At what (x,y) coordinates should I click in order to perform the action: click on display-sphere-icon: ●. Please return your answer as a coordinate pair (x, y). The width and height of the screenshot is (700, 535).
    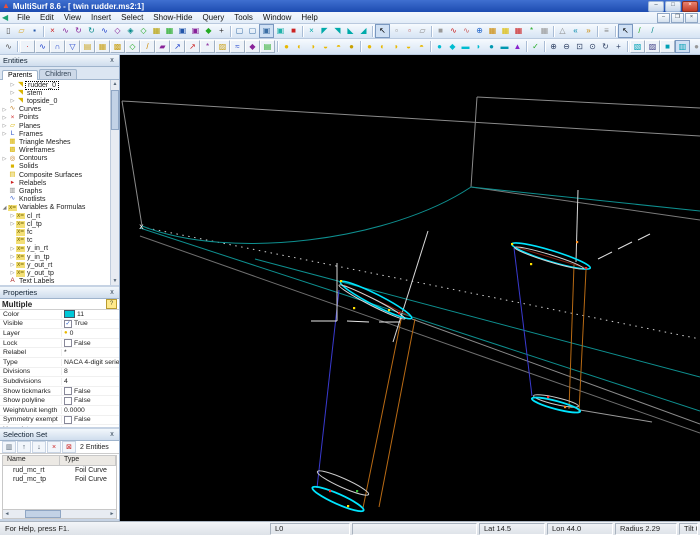
    Looking at the image, I should click on (695, 47).